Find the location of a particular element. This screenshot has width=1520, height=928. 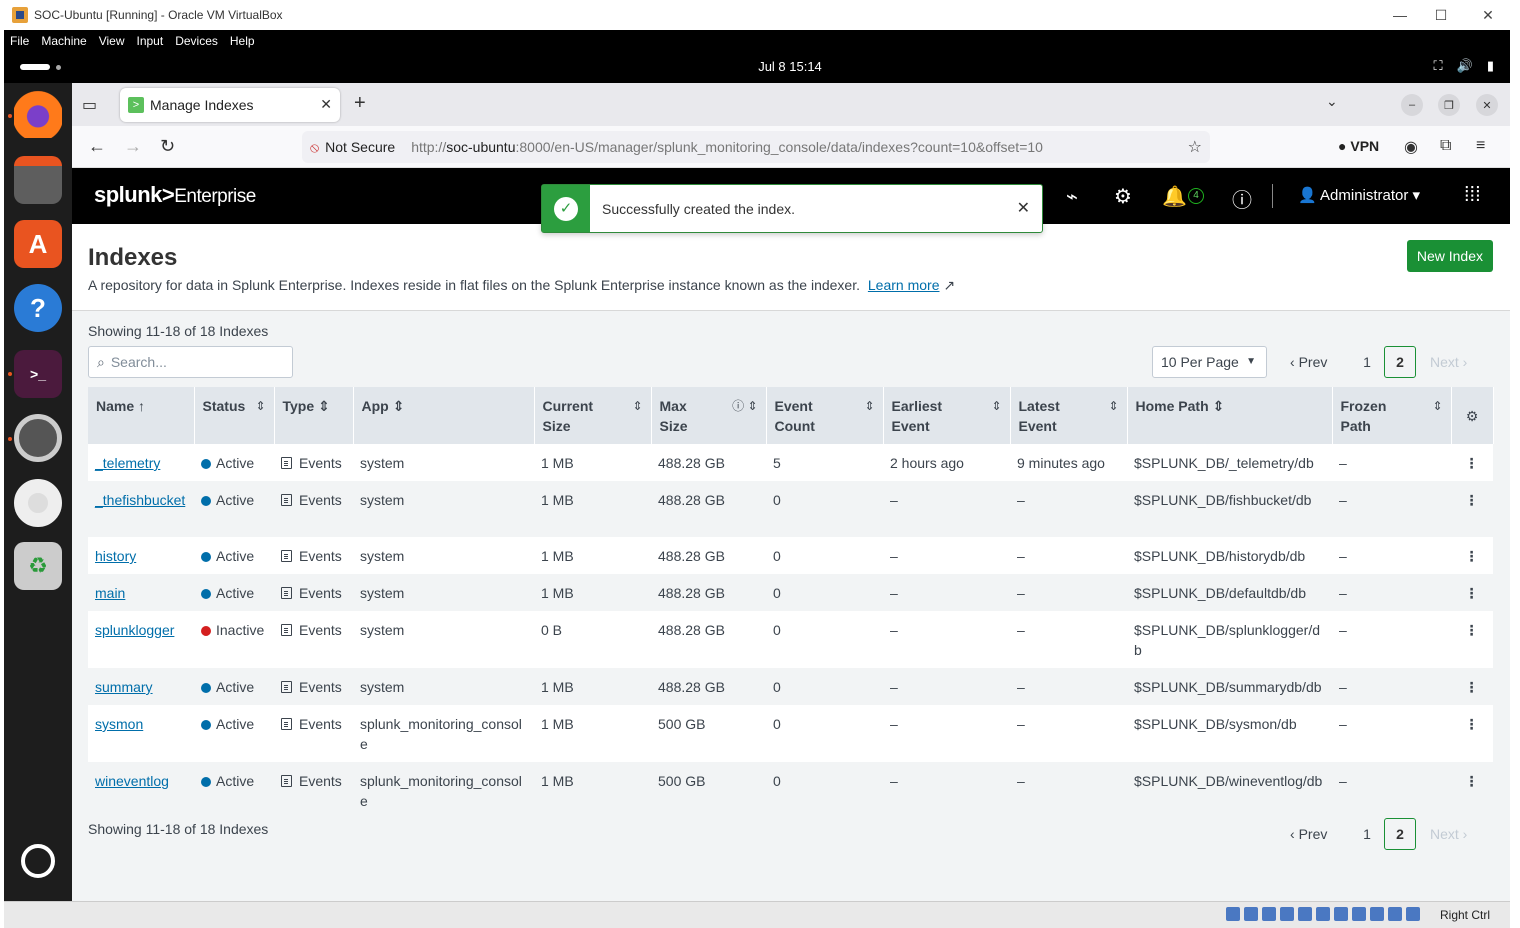

account-icon: ◉ is located at coordinates (1411, 147).